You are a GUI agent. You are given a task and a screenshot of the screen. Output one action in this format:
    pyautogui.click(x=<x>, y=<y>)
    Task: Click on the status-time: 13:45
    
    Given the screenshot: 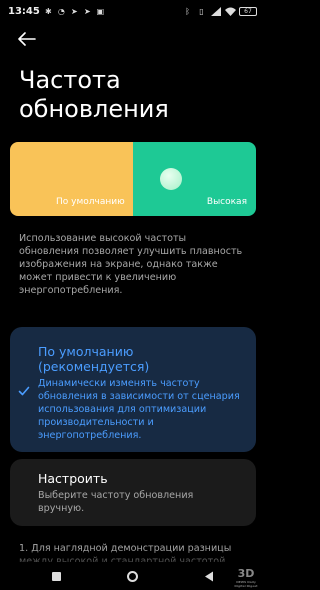 What is the action you would take?
    pyautogui.click(x=24, y=11)
    